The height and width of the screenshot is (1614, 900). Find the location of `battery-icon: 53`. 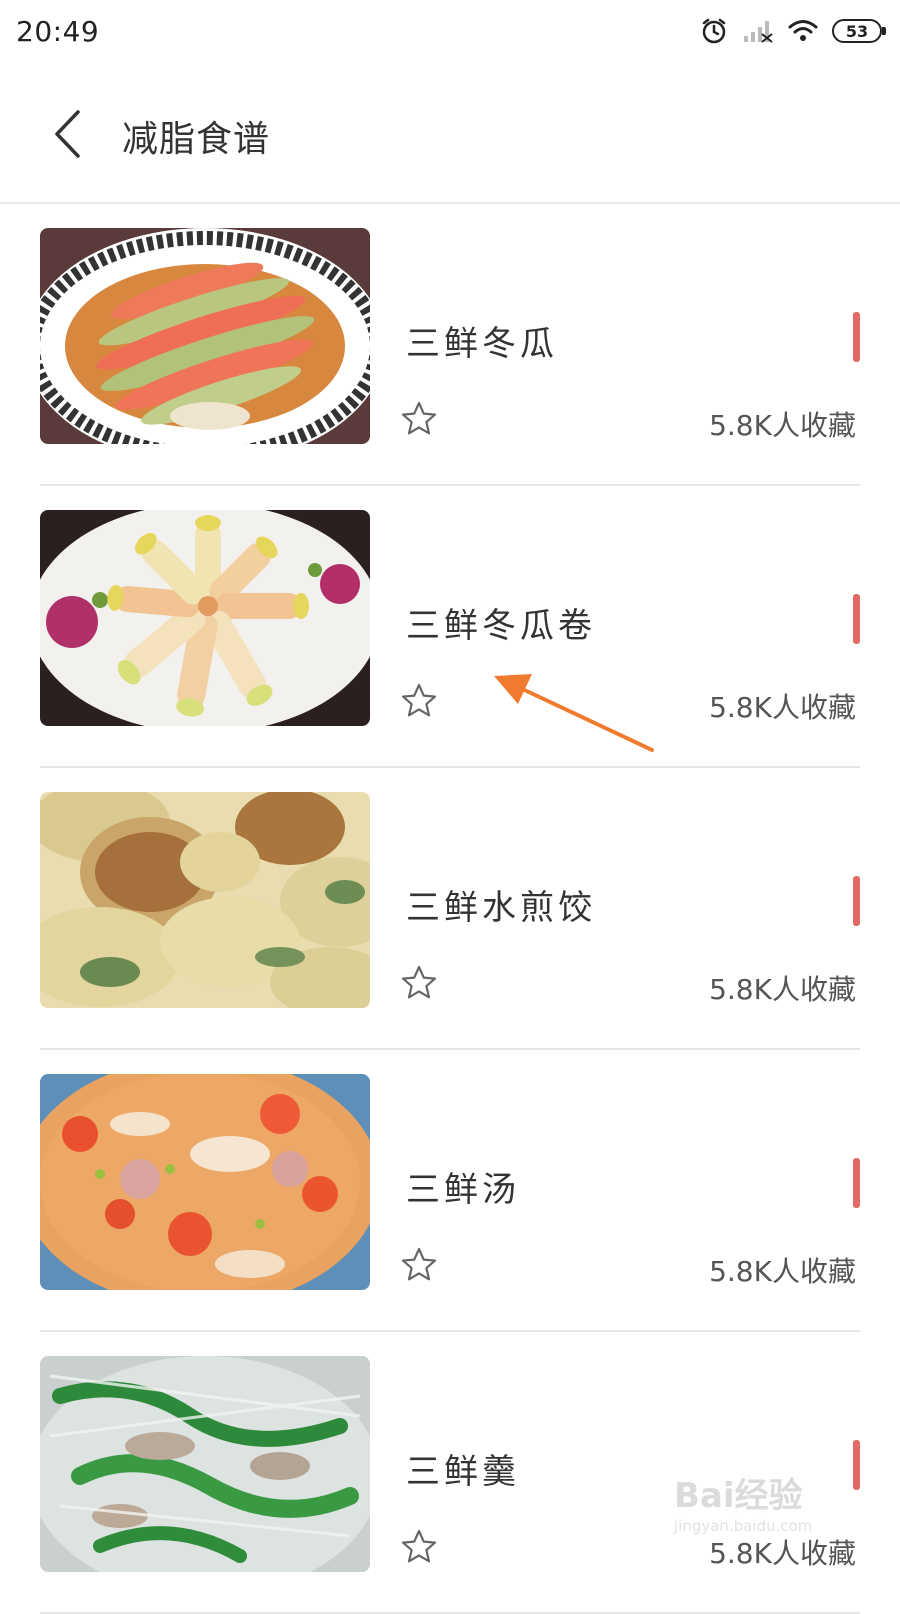

battery-icon: 53 is located at coordinates (859, 31).